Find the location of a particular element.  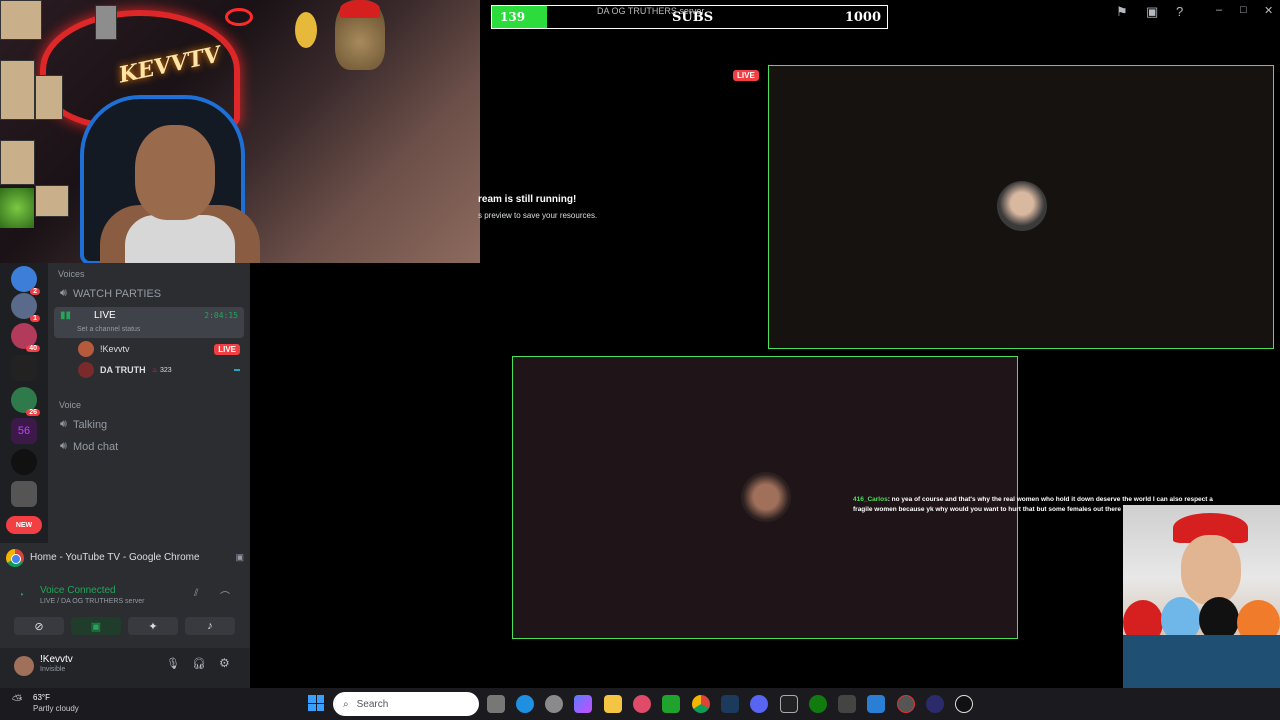

weather-desc: Partly cloudy is located at coordinates (56, 708).